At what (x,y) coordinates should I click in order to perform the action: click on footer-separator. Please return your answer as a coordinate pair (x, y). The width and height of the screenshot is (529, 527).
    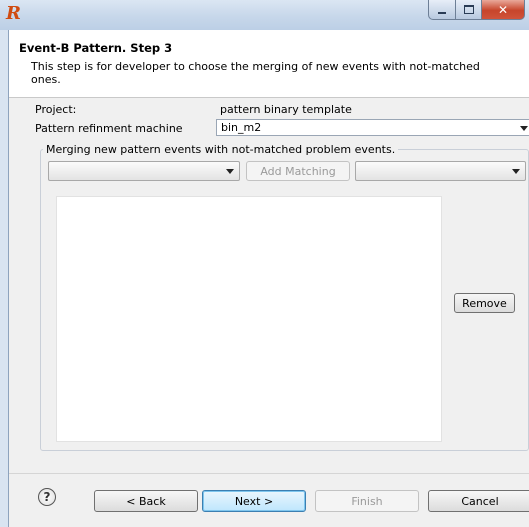
    Looking at the image, I should click on (269, 473).